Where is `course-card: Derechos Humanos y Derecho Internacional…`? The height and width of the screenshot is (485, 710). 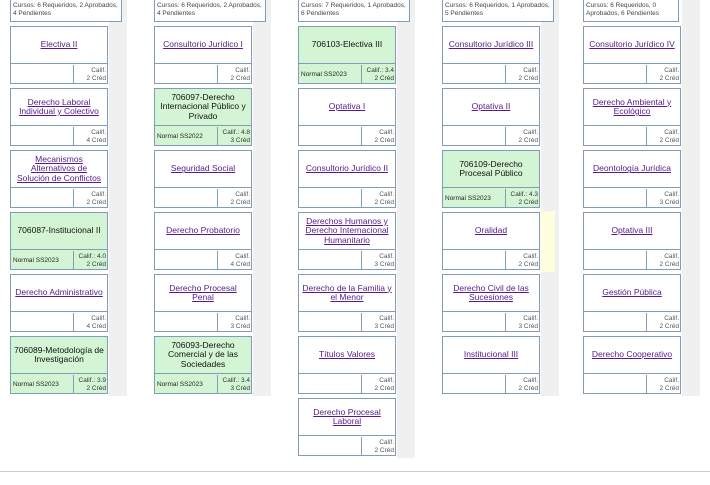
course-card: Derechos Humanos y Derecho Internacional… is located at coordinates (347, 241).